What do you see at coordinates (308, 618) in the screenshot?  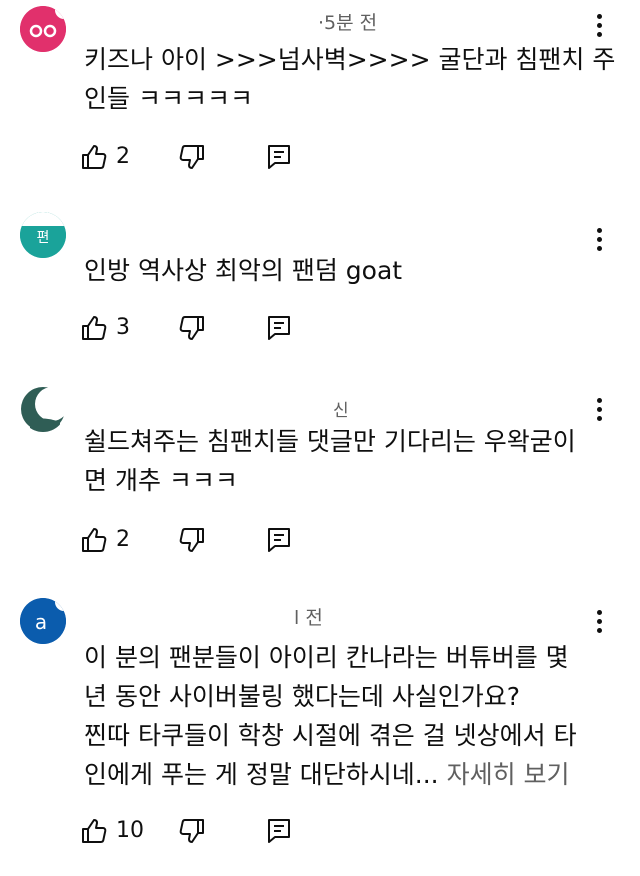 I see `comment-meta: l 전` at bounding box center [308, 618].